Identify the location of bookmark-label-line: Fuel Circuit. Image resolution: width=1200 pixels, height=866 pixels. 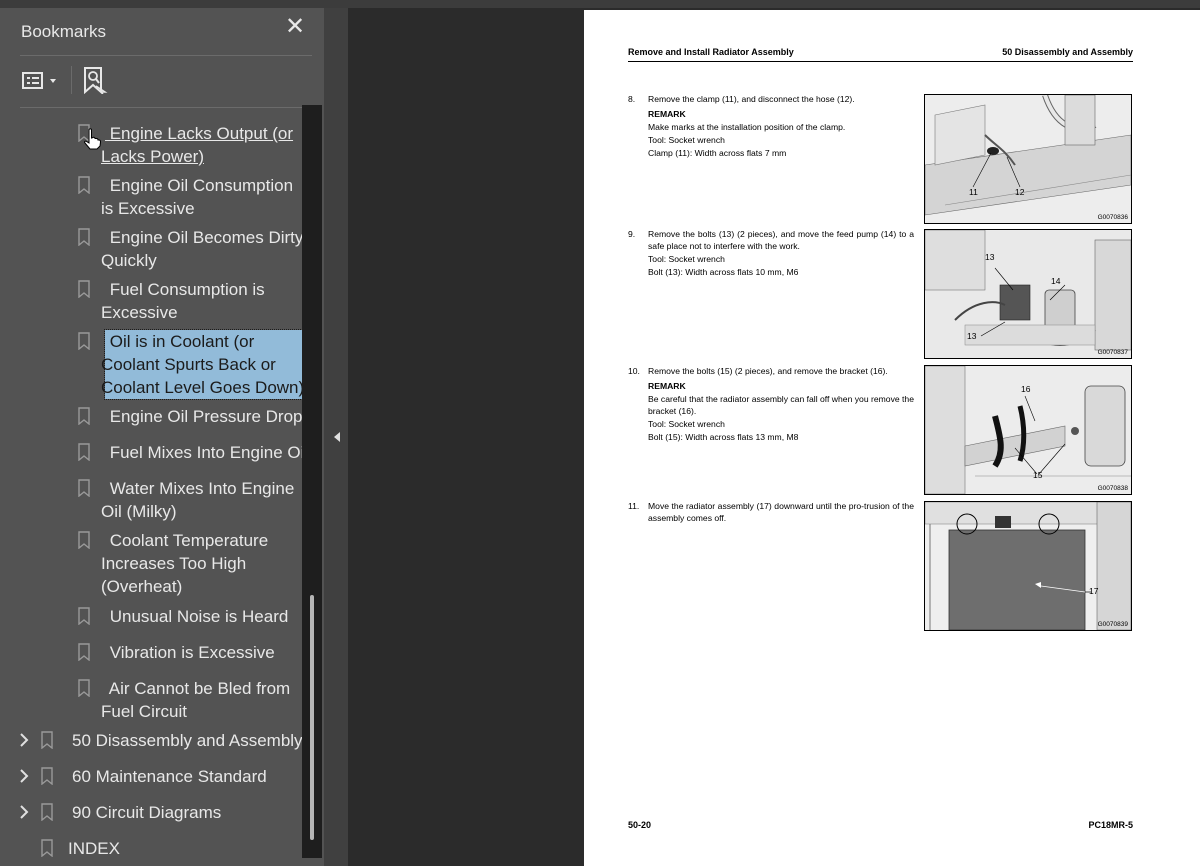
(144, 711).